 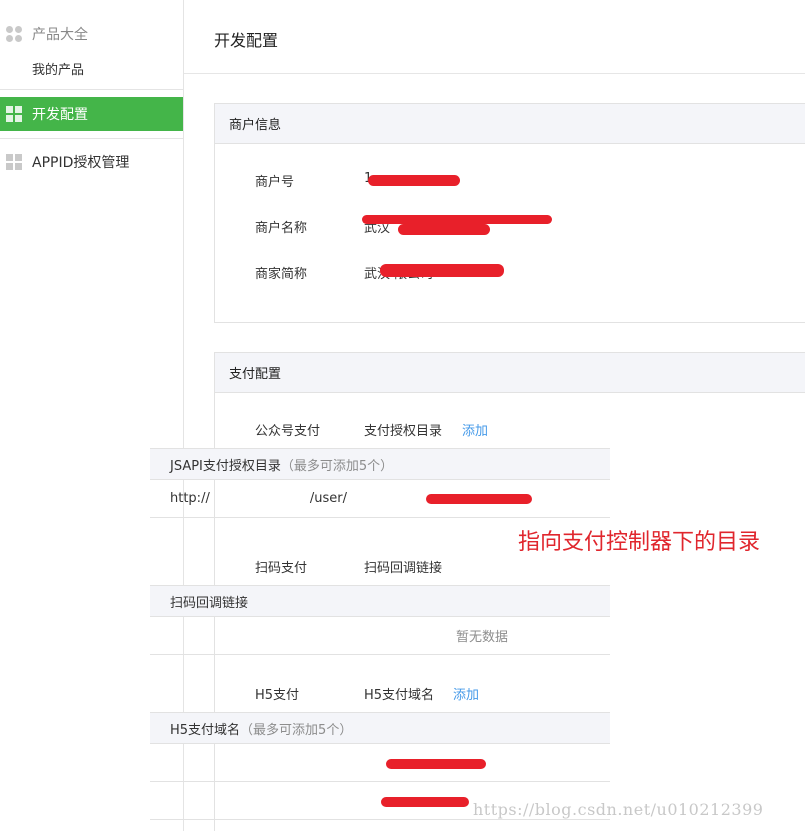 I want to click on jsapi-dir-table: JSAPI支付授权目录 （最多可添加5个） http:// /user/, so click(x=380, y=483).